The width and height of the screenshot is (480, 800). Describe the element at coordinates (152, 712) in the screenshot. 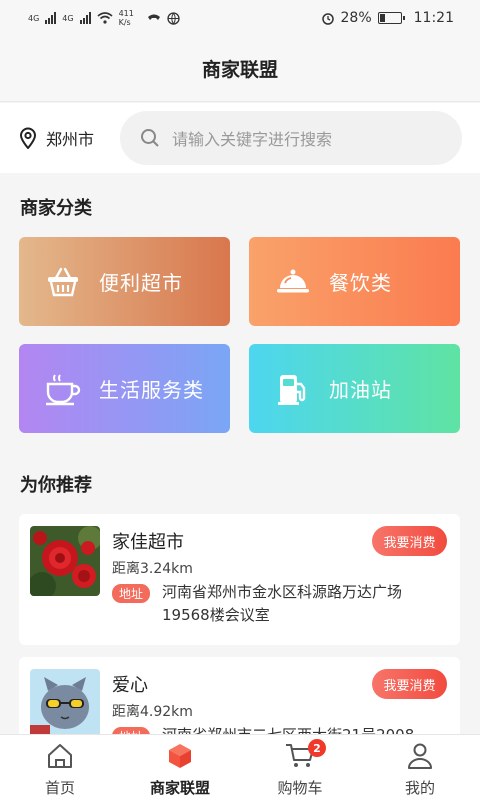

I see `shop-distance: 距离4.92km` at that location.